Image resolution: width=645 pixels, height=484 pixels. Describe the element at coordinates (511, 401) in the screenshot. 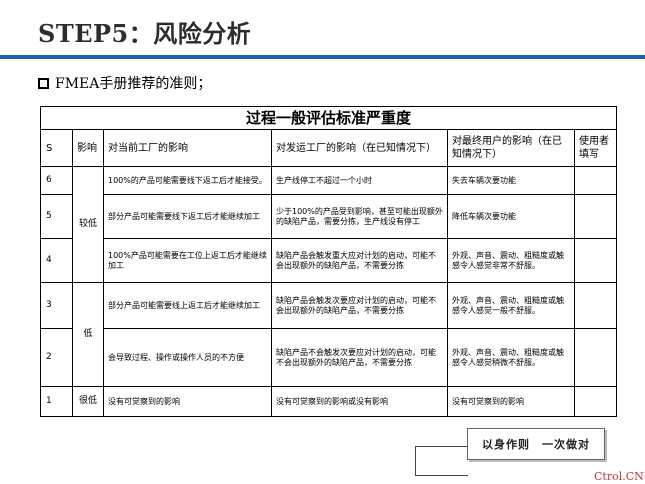

I see `user-effect: 没有可觉察到的影响` at that location.